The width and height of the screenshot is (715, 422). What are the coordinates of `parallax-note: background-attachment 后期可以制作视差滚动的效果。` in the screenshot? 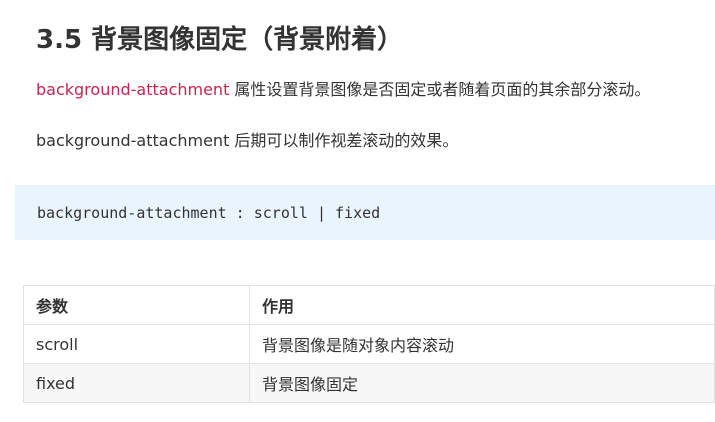 It's located at (247, 140).